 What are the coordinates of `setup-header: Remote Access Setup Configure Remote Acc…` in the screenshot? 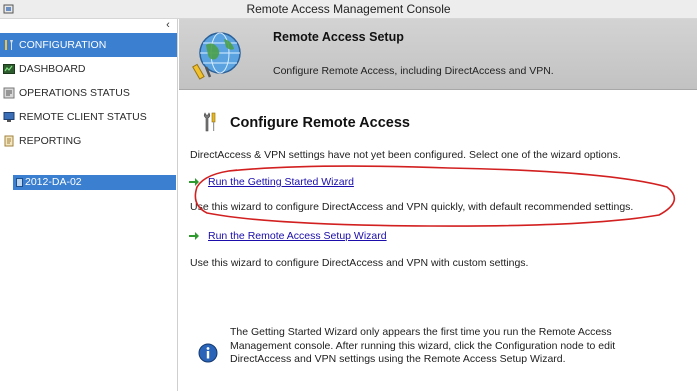 It's located at (438, 54).